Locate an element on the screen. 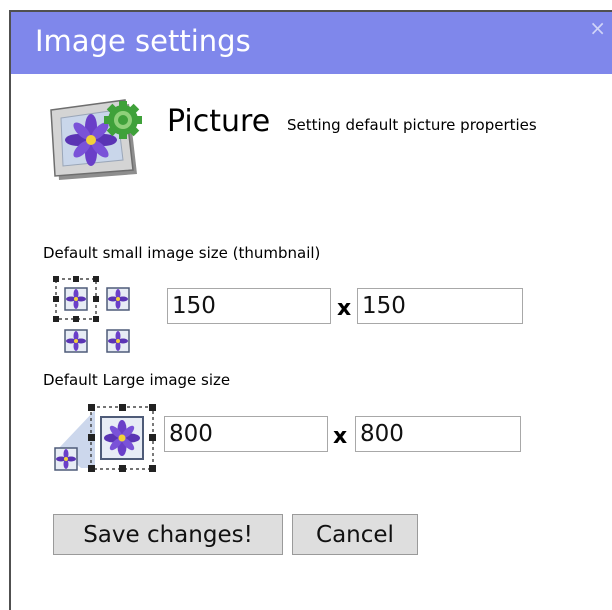 This screenshot has width=612, height=610. large-image-size-label: Default Large image size is located at coordinates (137, 380).